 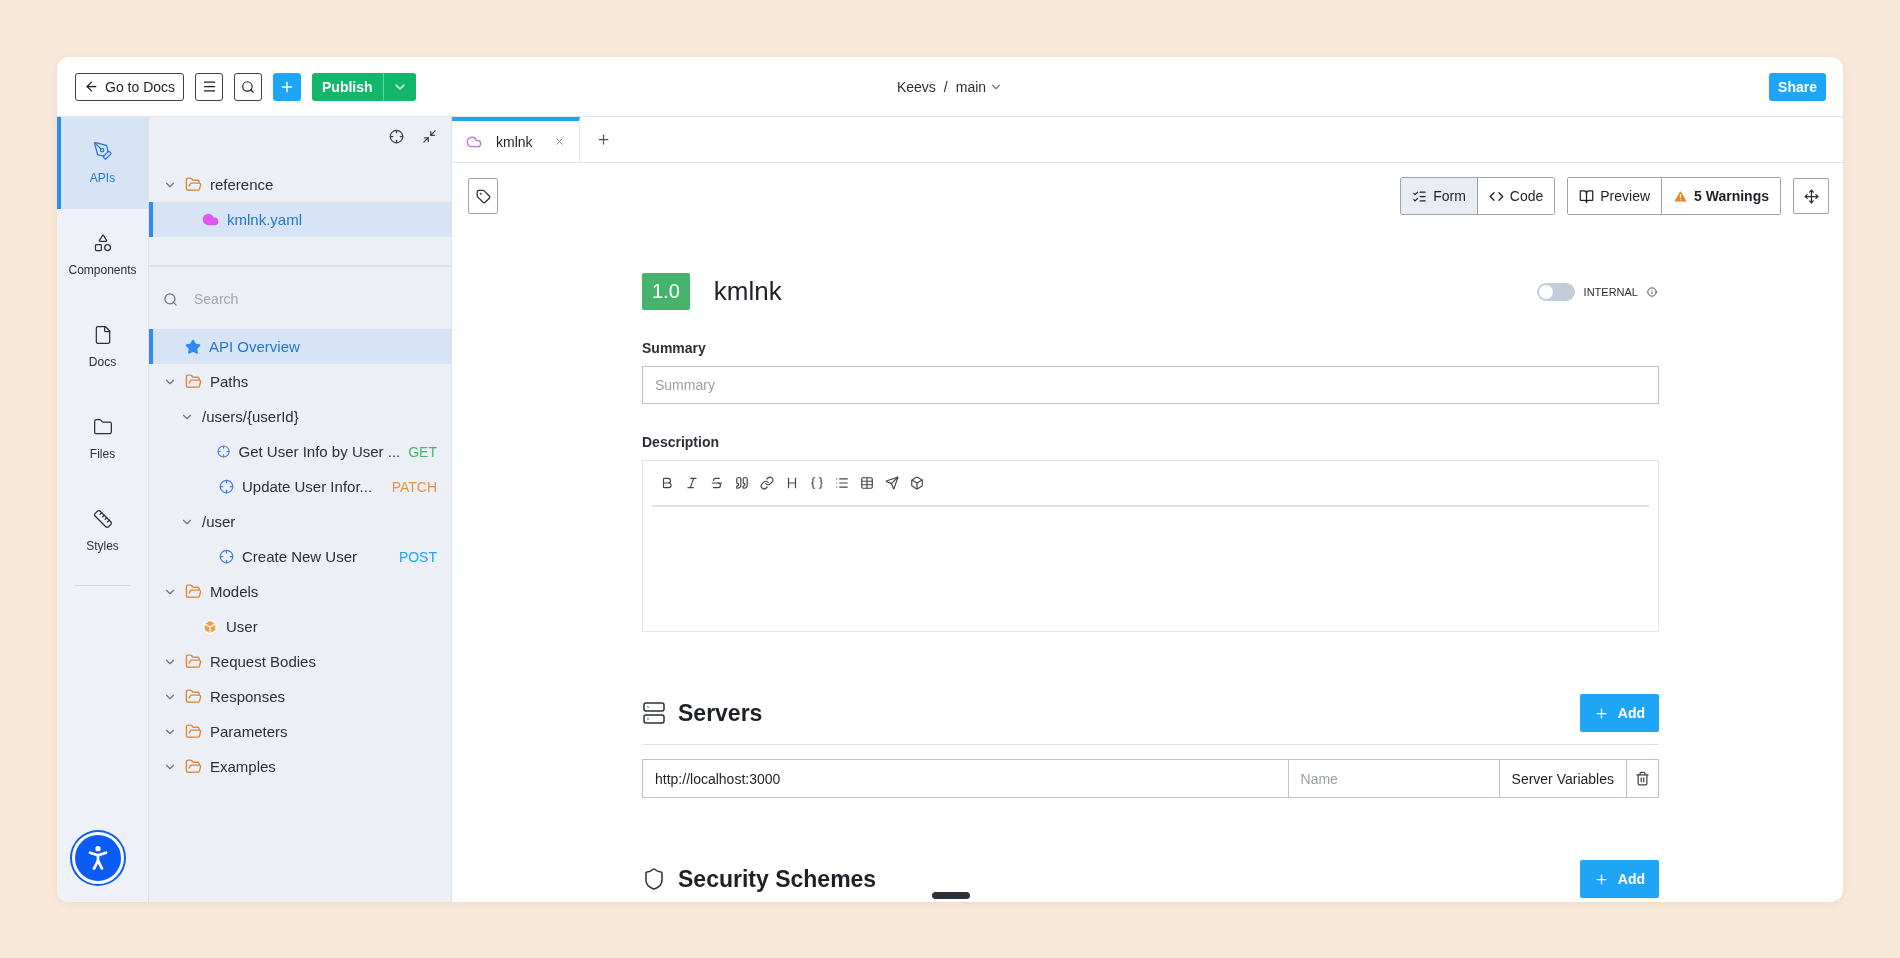 What do you see at coordinates (720, 713) in the screenshot?
I see `section-title: Servers` at bounding box center [720, 713].